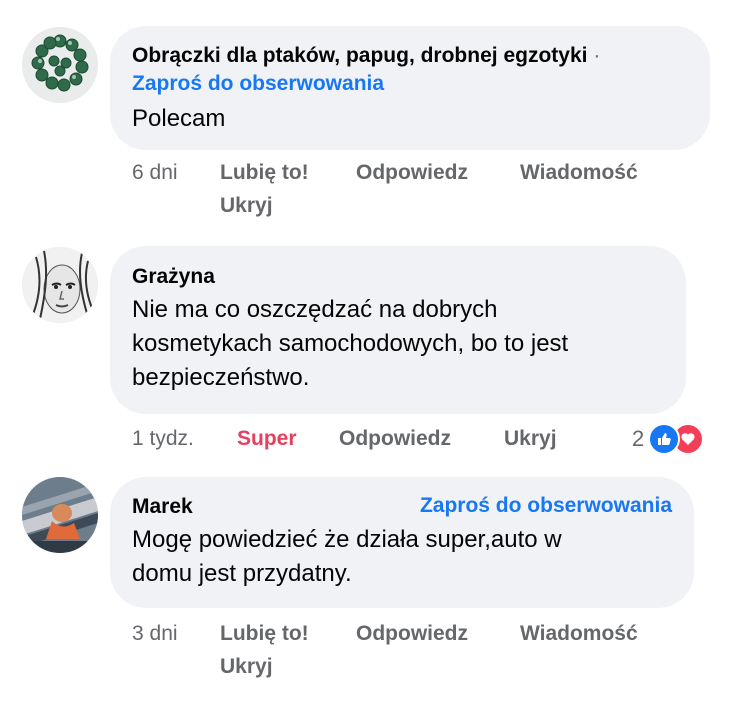 Image resolution: width=738 pixels, height=710 pixels. What do you see at coordinates (638, 438) in the screenshot?
I see `reaction-count: 2` at bounding box center [638, 438].